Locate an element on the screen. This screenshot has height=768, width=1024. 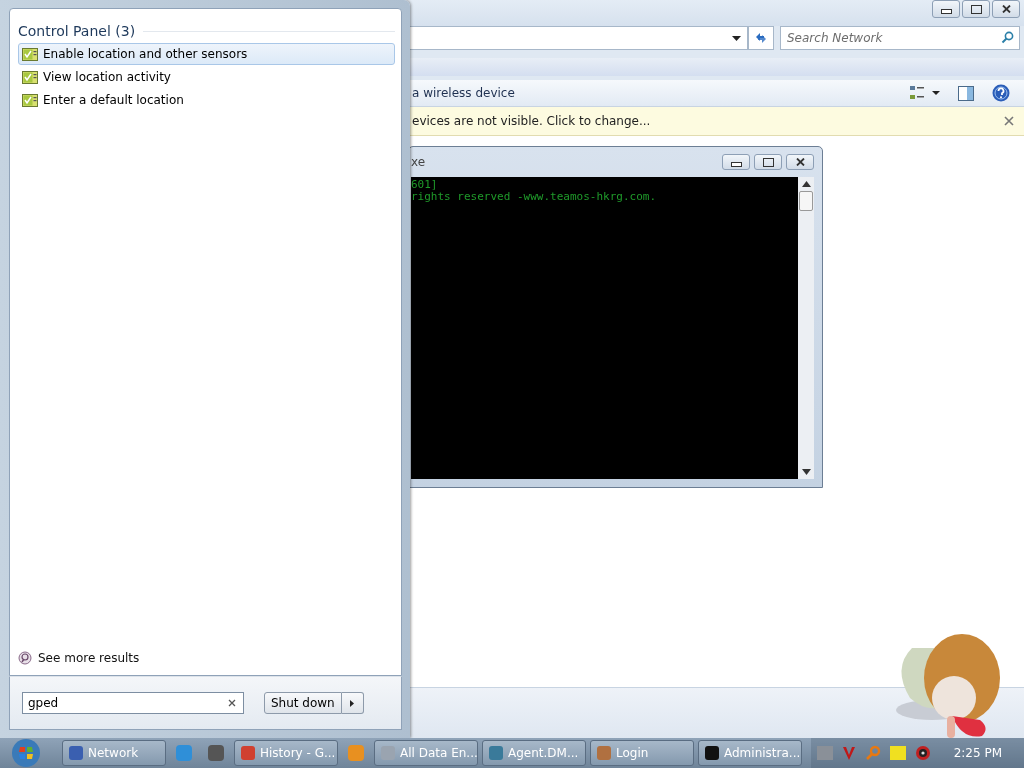
maximize-button is located at coordinates (768, 162).